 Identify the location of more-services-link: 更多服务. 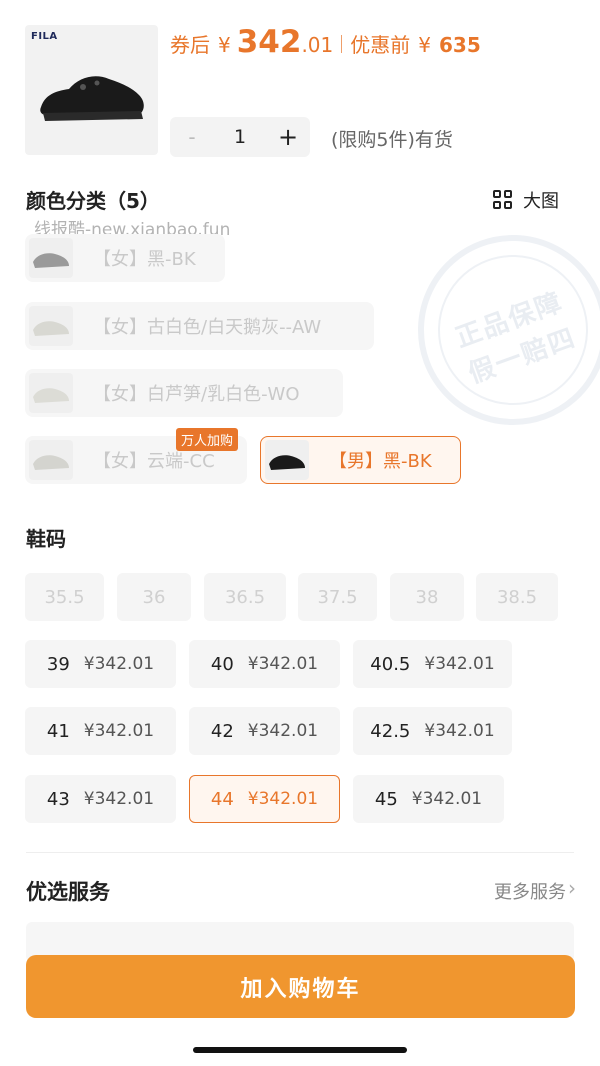
(530, 891).